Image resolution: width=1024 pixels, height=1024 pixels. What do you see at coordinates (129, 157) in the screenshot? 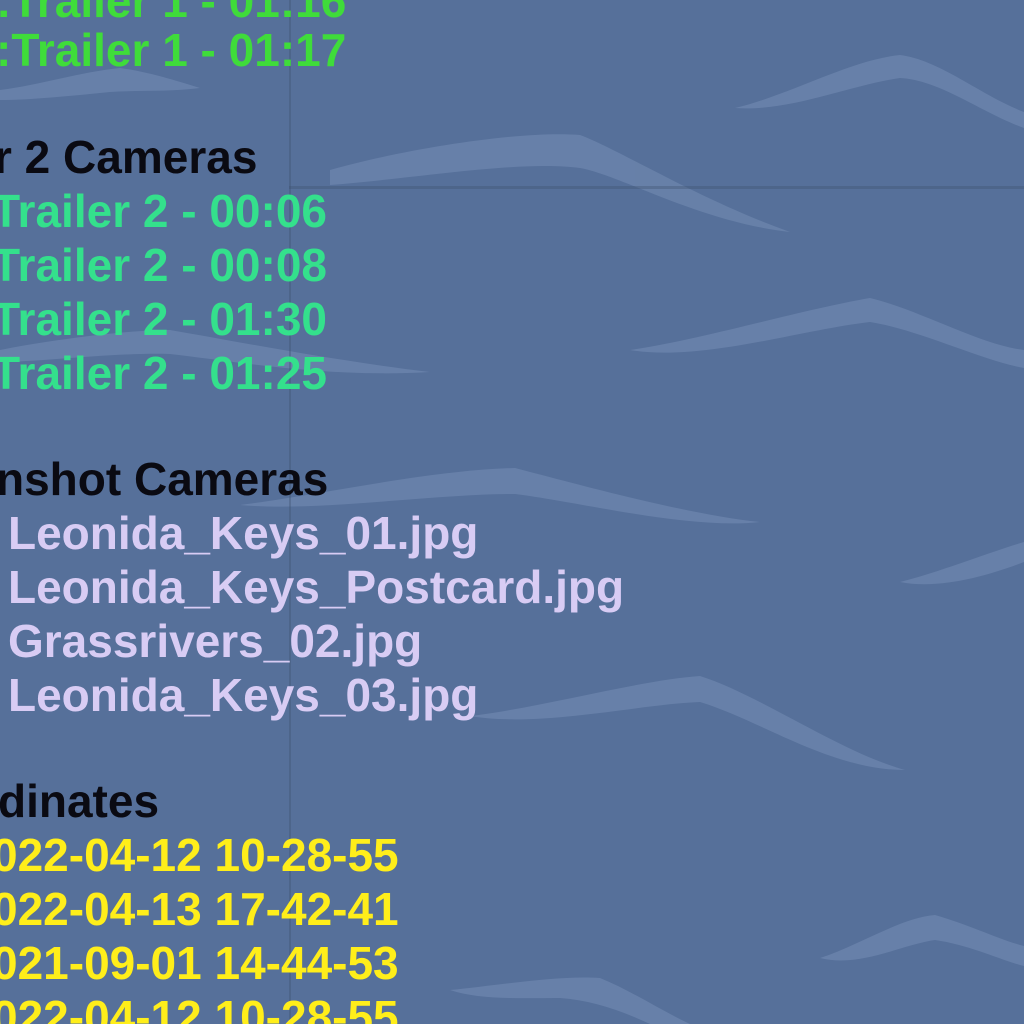
I see `trailer2-heading: r 2 Cameras` at bounding box center [129, 157].